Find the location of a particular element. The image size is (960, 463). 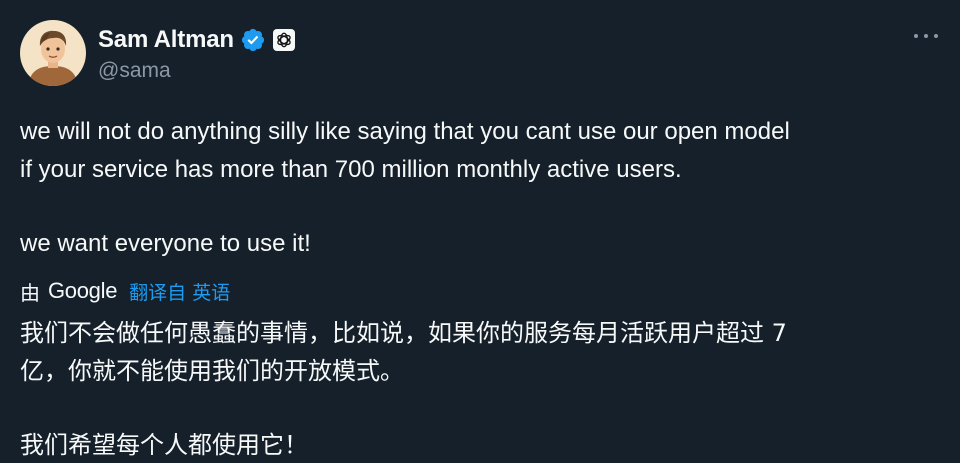

tweet-header: Sam Altman @sama is located at coordinates (157, 53).